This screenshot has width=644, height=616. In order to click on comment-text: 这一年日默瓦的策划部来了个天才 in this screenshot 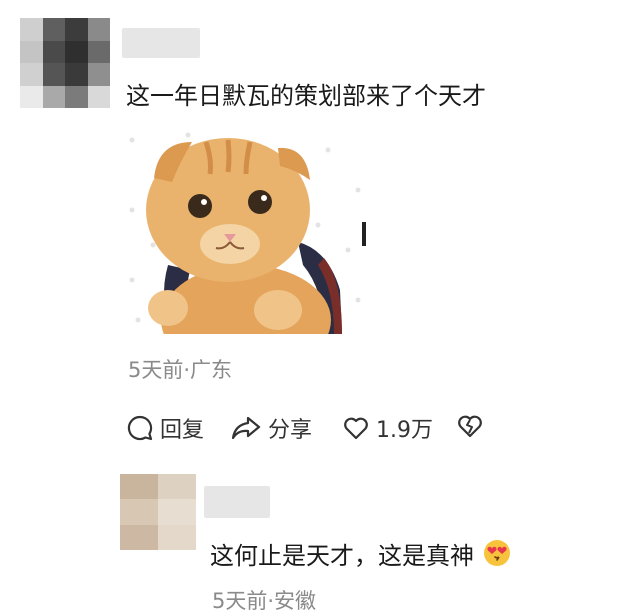, I will do `click(306, 96)`.